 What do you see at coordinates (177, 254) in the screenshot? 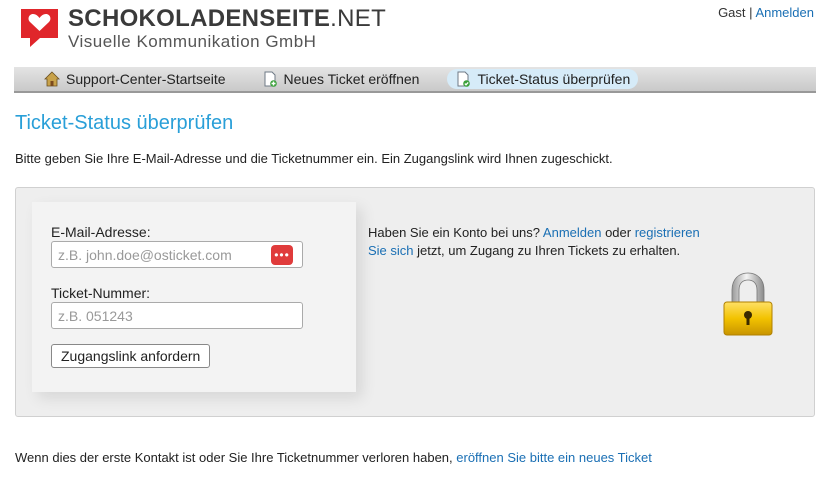
I see `email-input` at bounding box center [177, 254].